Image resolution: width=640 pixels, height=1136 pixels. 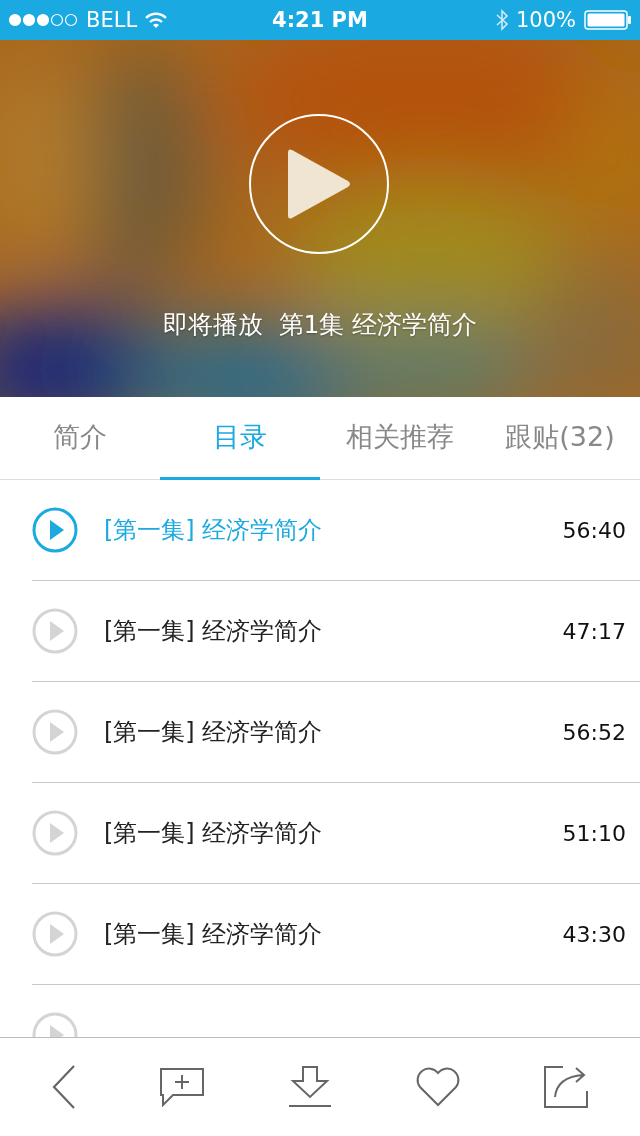 What do you see at coordinates (336, 732) in the screenshot?
I see `episode-row: [第一集] 经济学简介 56:52` at bounding box center [336, 732].